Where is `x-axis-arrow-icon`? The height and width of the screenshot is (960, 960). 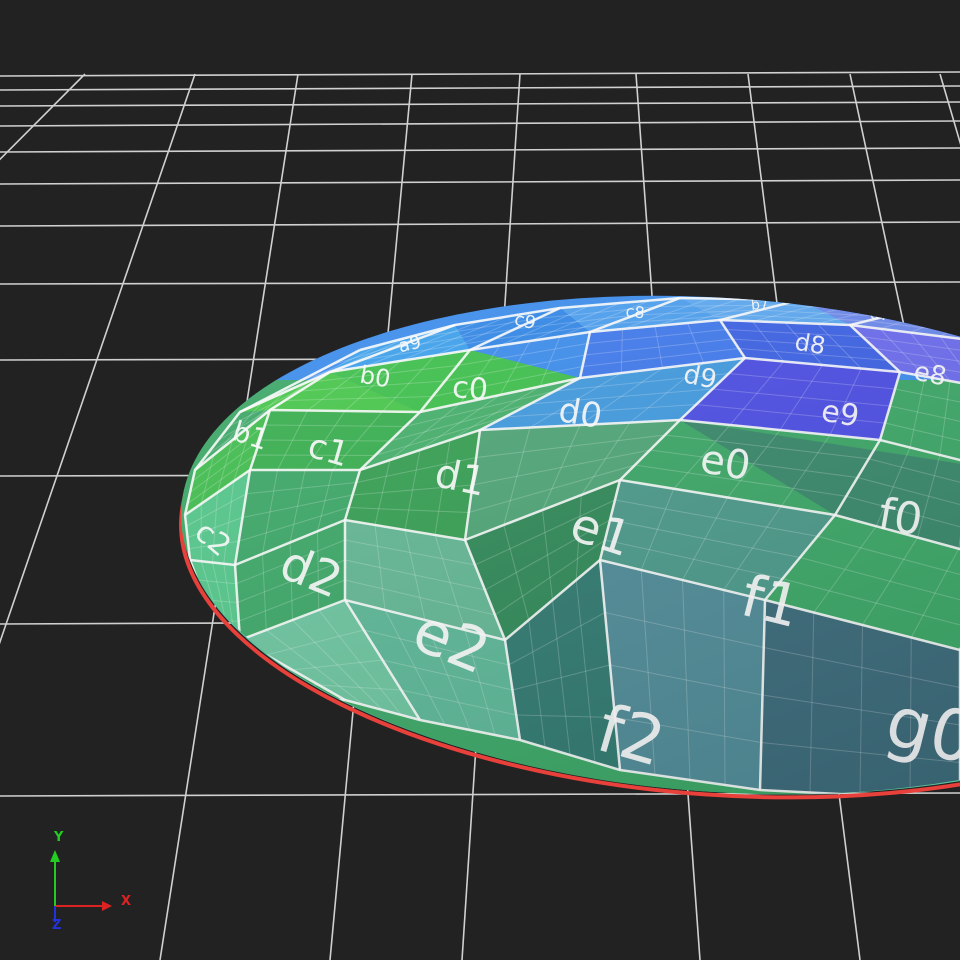 x-axis-arrow-icon is located at coordinates (107, 906).